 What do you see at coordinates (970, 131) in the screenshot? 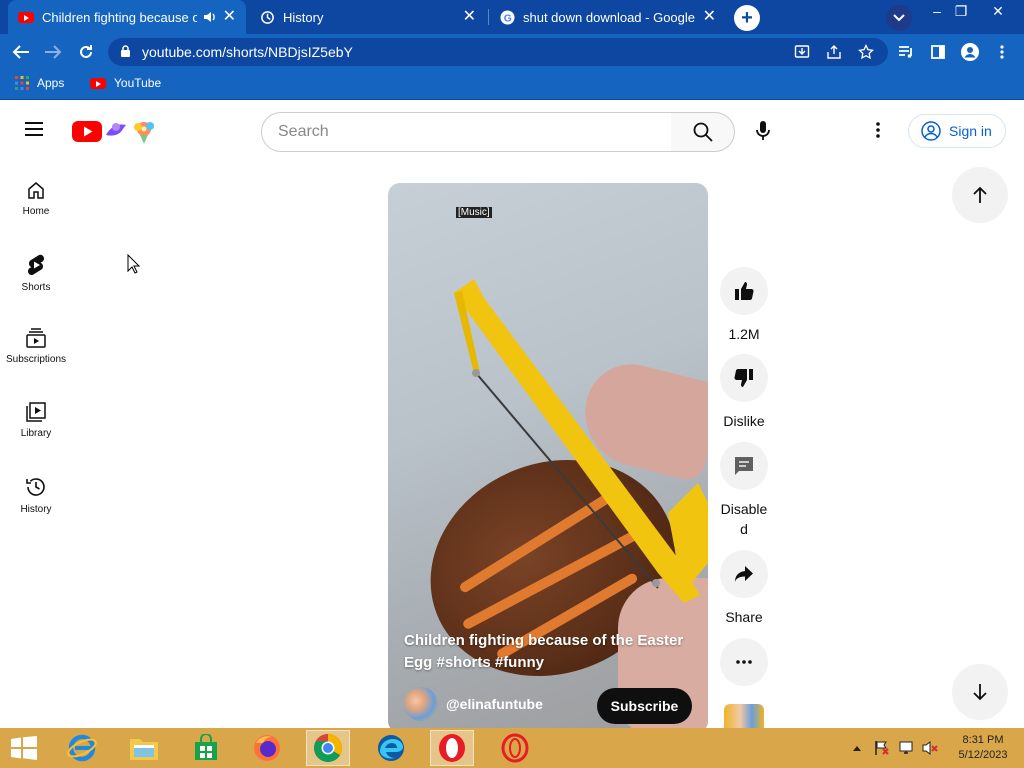
I see `sign-in-label: Sign in` at bounding box center [970, 131].